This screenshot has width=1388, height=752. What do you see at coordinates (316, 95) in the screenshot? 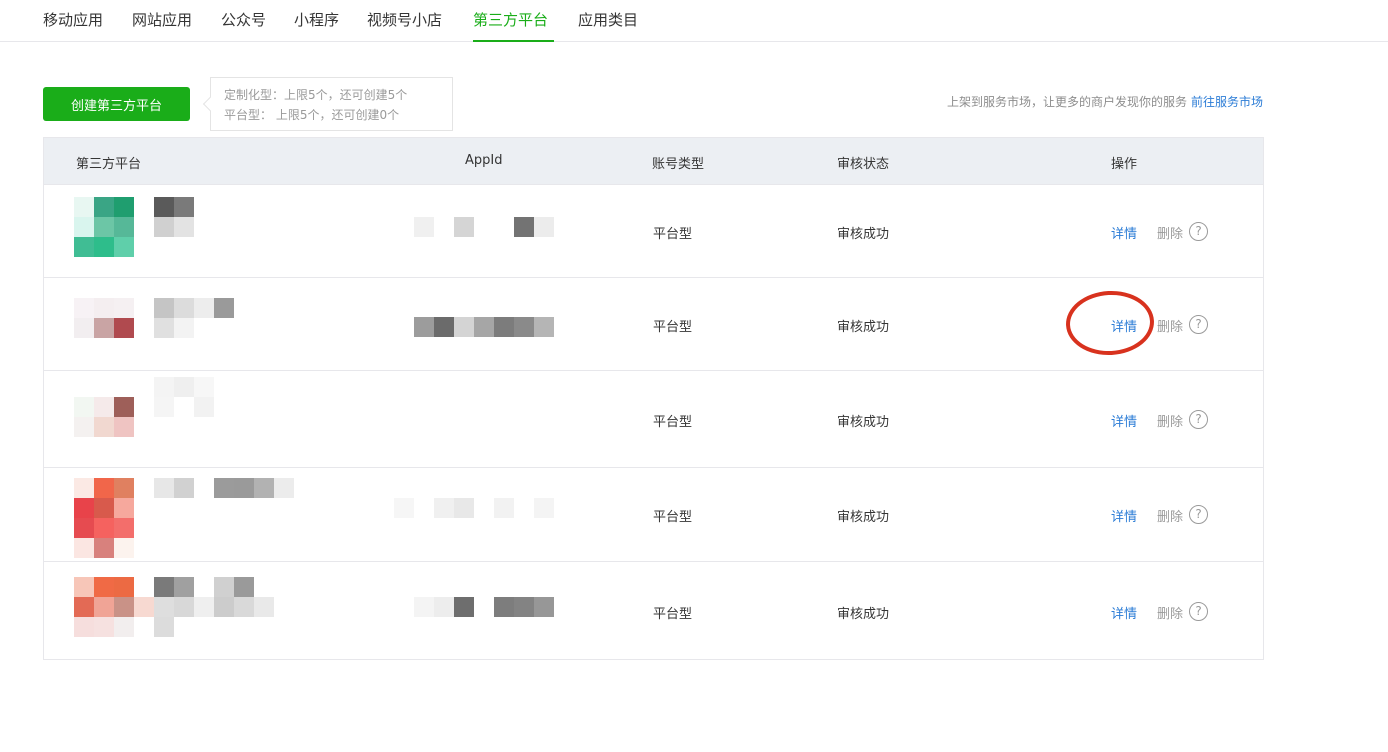
I see `quota-custom-text: 定制化型：上限5个，还可创建5个` at bounding box center [316, 95].